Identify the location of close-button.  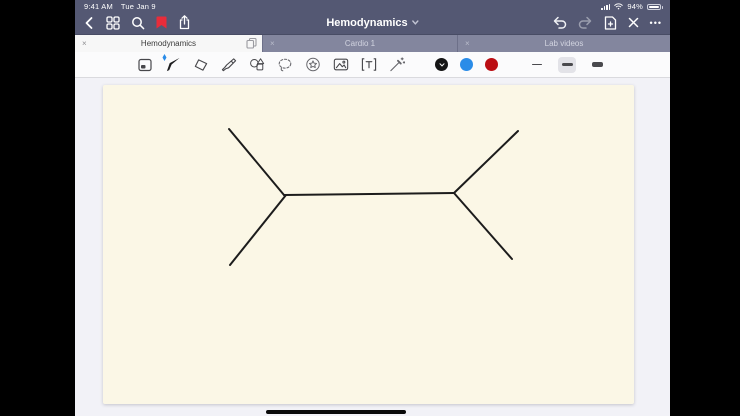
(633, 22).